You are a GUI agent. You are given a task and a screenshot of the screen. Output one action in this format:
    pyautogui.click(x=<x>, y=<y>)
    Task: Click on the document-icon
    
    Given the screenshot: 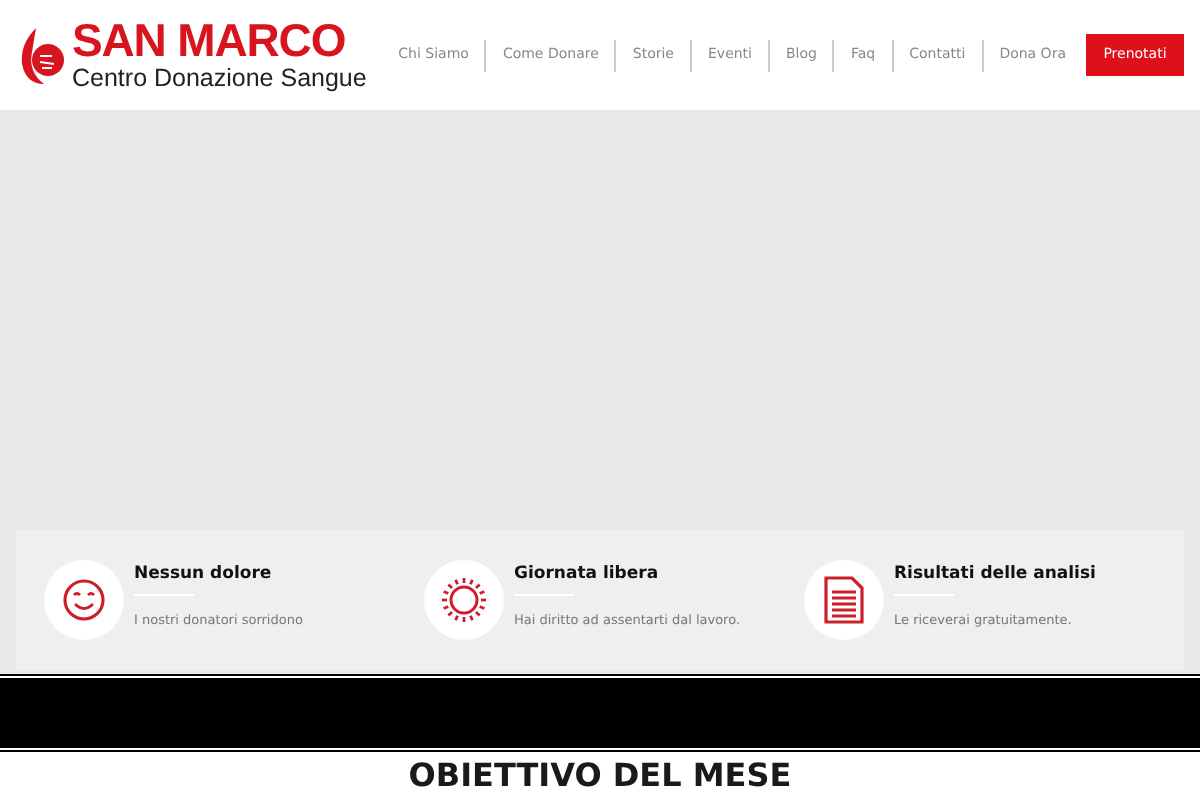 What is the action you would take?
    pyautogui.click(x=844, y=600)
    